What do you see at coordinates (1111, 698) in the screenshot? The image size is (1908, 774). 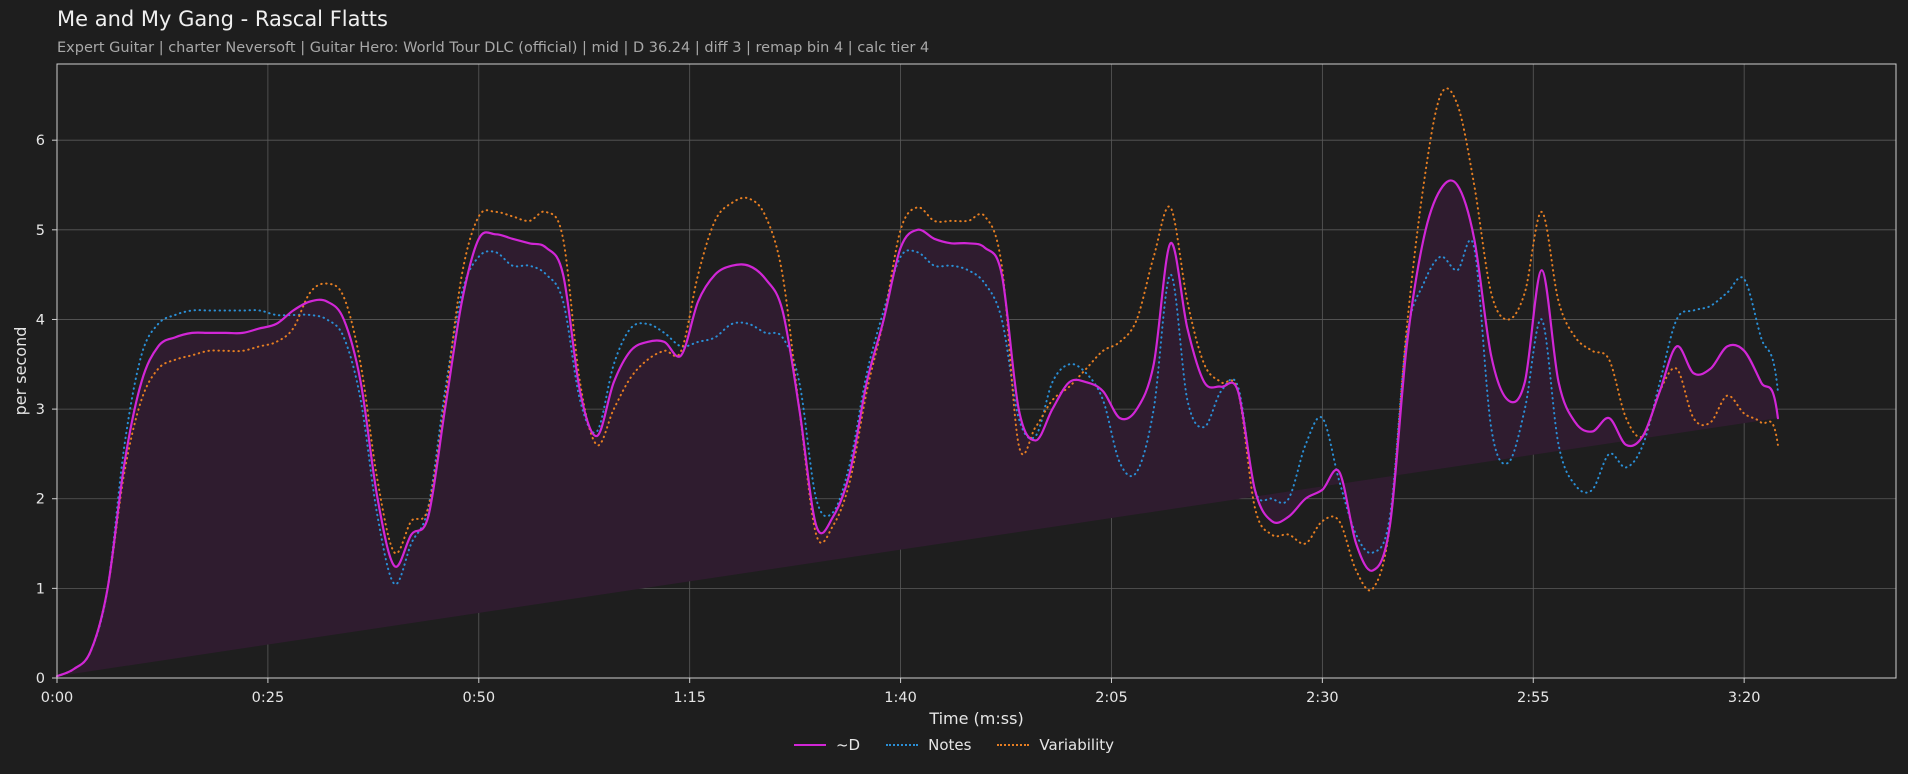 I see `x-tick-label: 2:05` at bounding box center [1111, 698].